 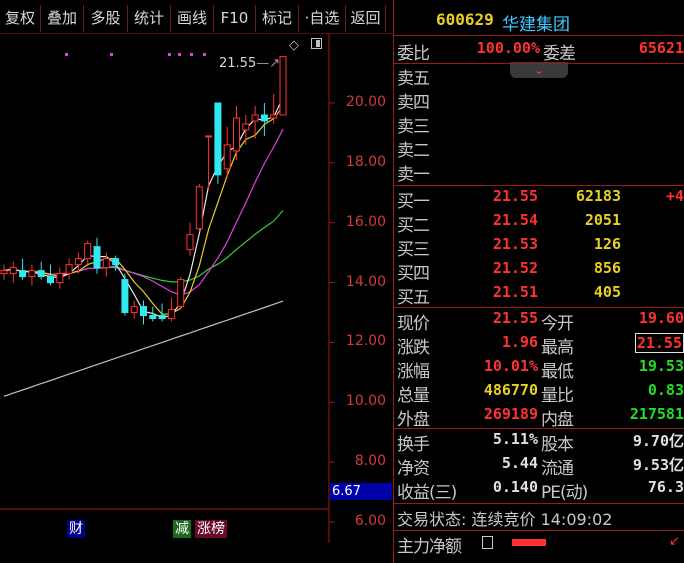 I want to click on stat-value: 19.60, so click(x=661, y=318).